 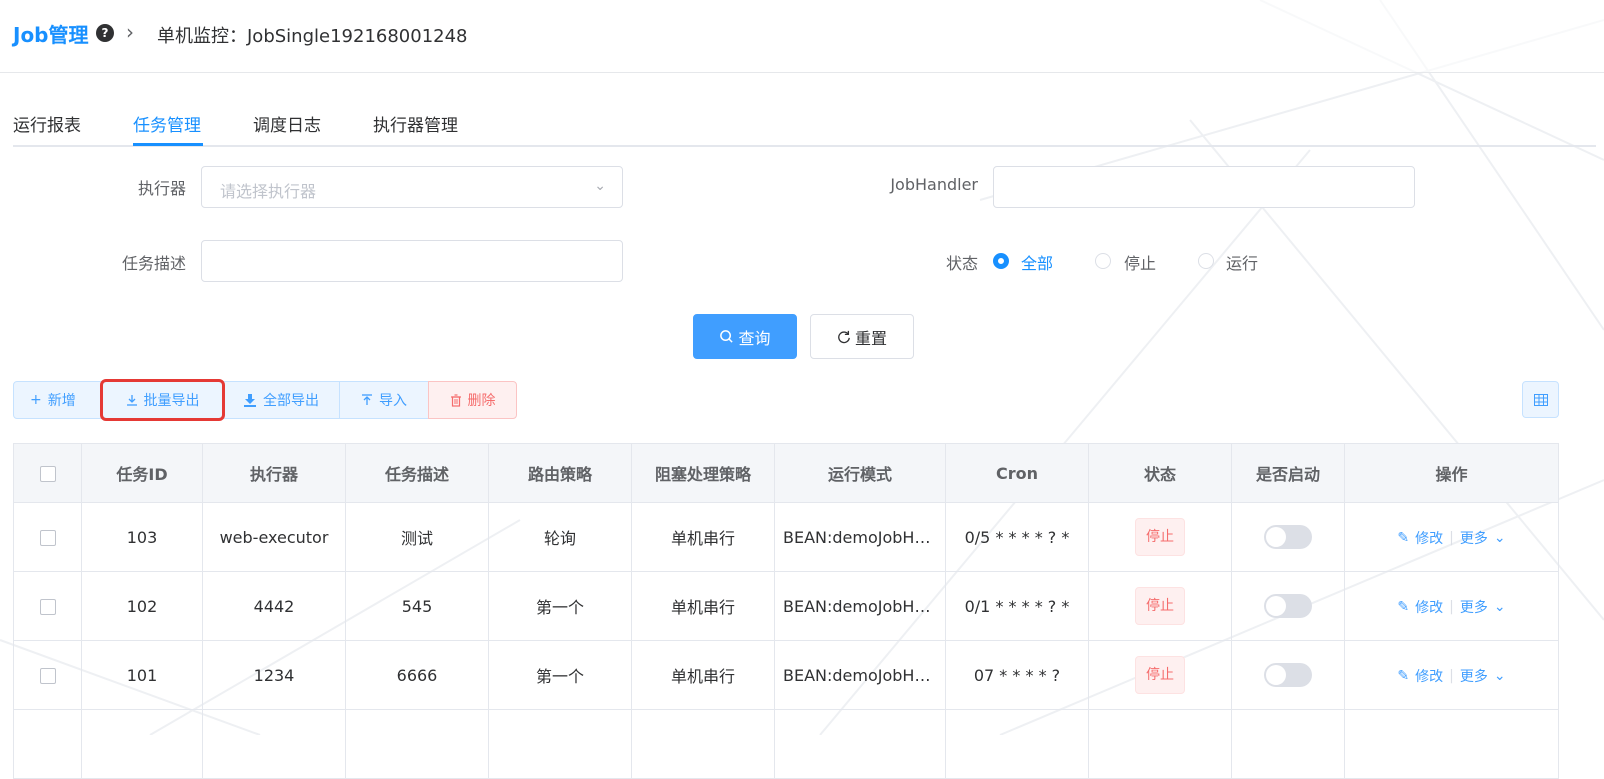 I want to click on chevron-right-icon: ›, so click(x=130, y=32).